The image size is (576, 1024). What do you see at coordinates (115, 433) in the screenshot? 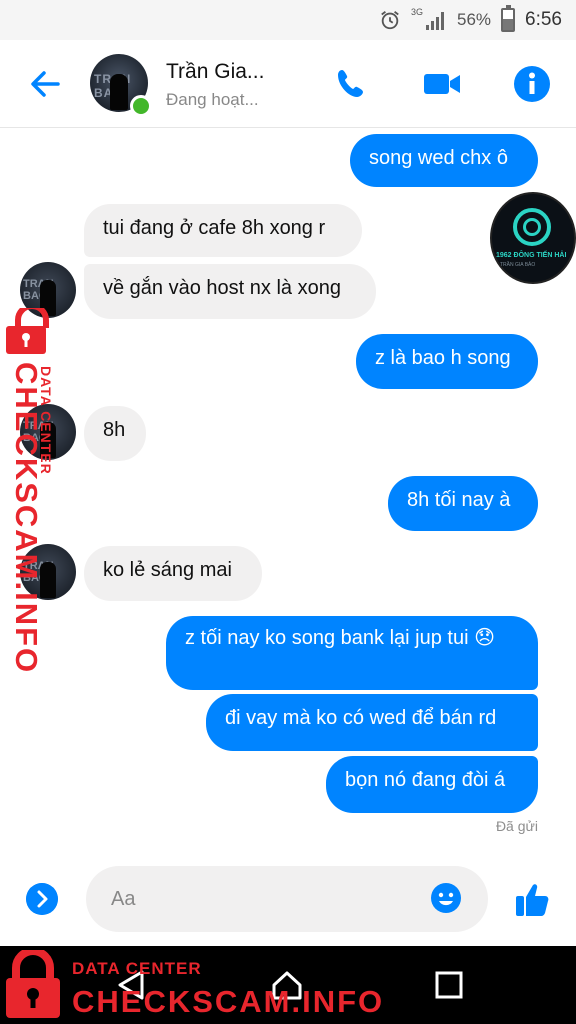
I see `message-bubble-received: 8h` at bounding box center [115, 433].